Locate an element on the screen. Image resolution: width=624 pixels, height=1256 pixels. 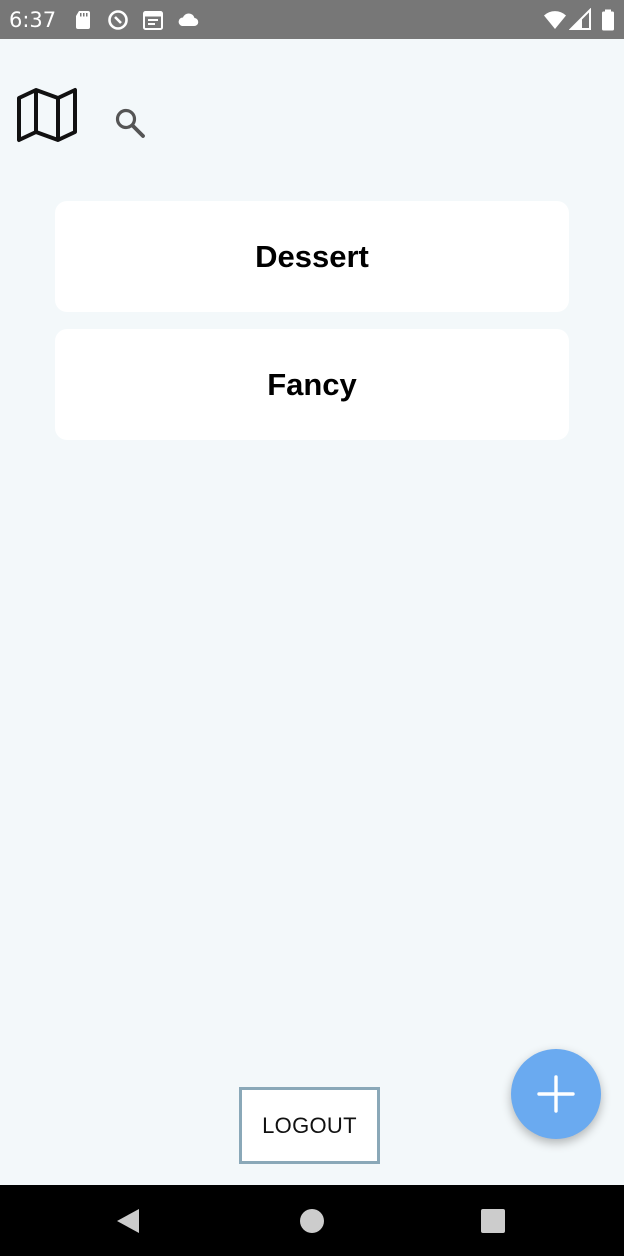
category-card-dessert: Dessert is located at coordinates (312, 256).